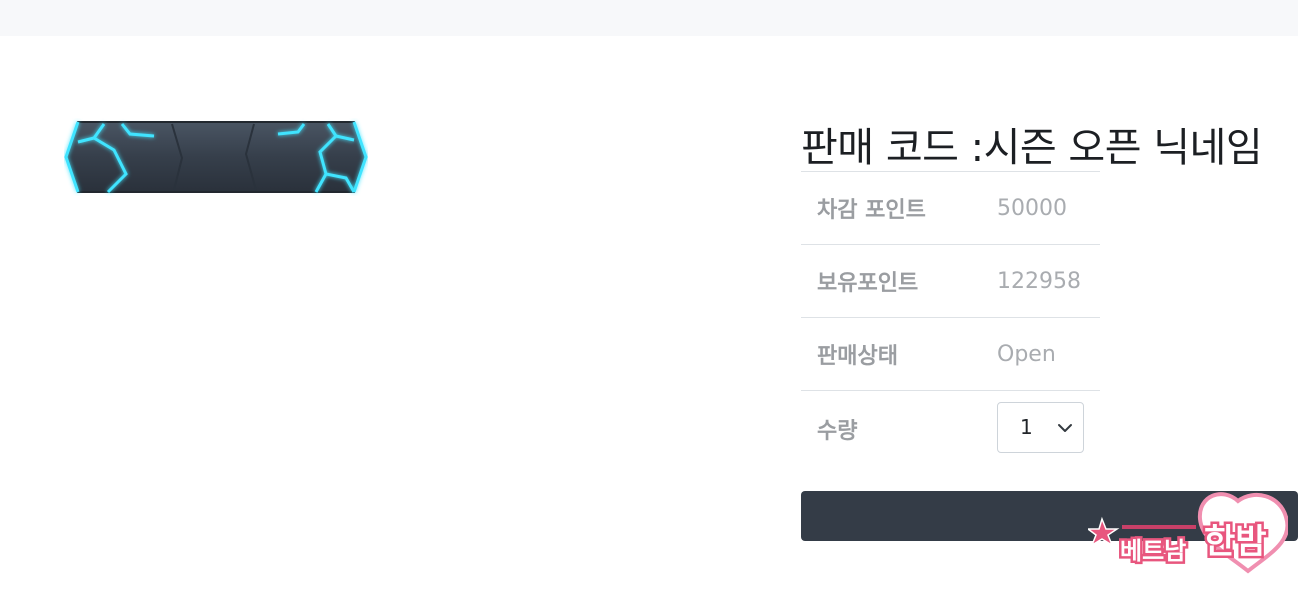 The width and height of the screenshot is (1298, 595). What do you see at coordinates (649, 18) in the screenshot?
I see `top-bar` at bounding box center [649, 18].